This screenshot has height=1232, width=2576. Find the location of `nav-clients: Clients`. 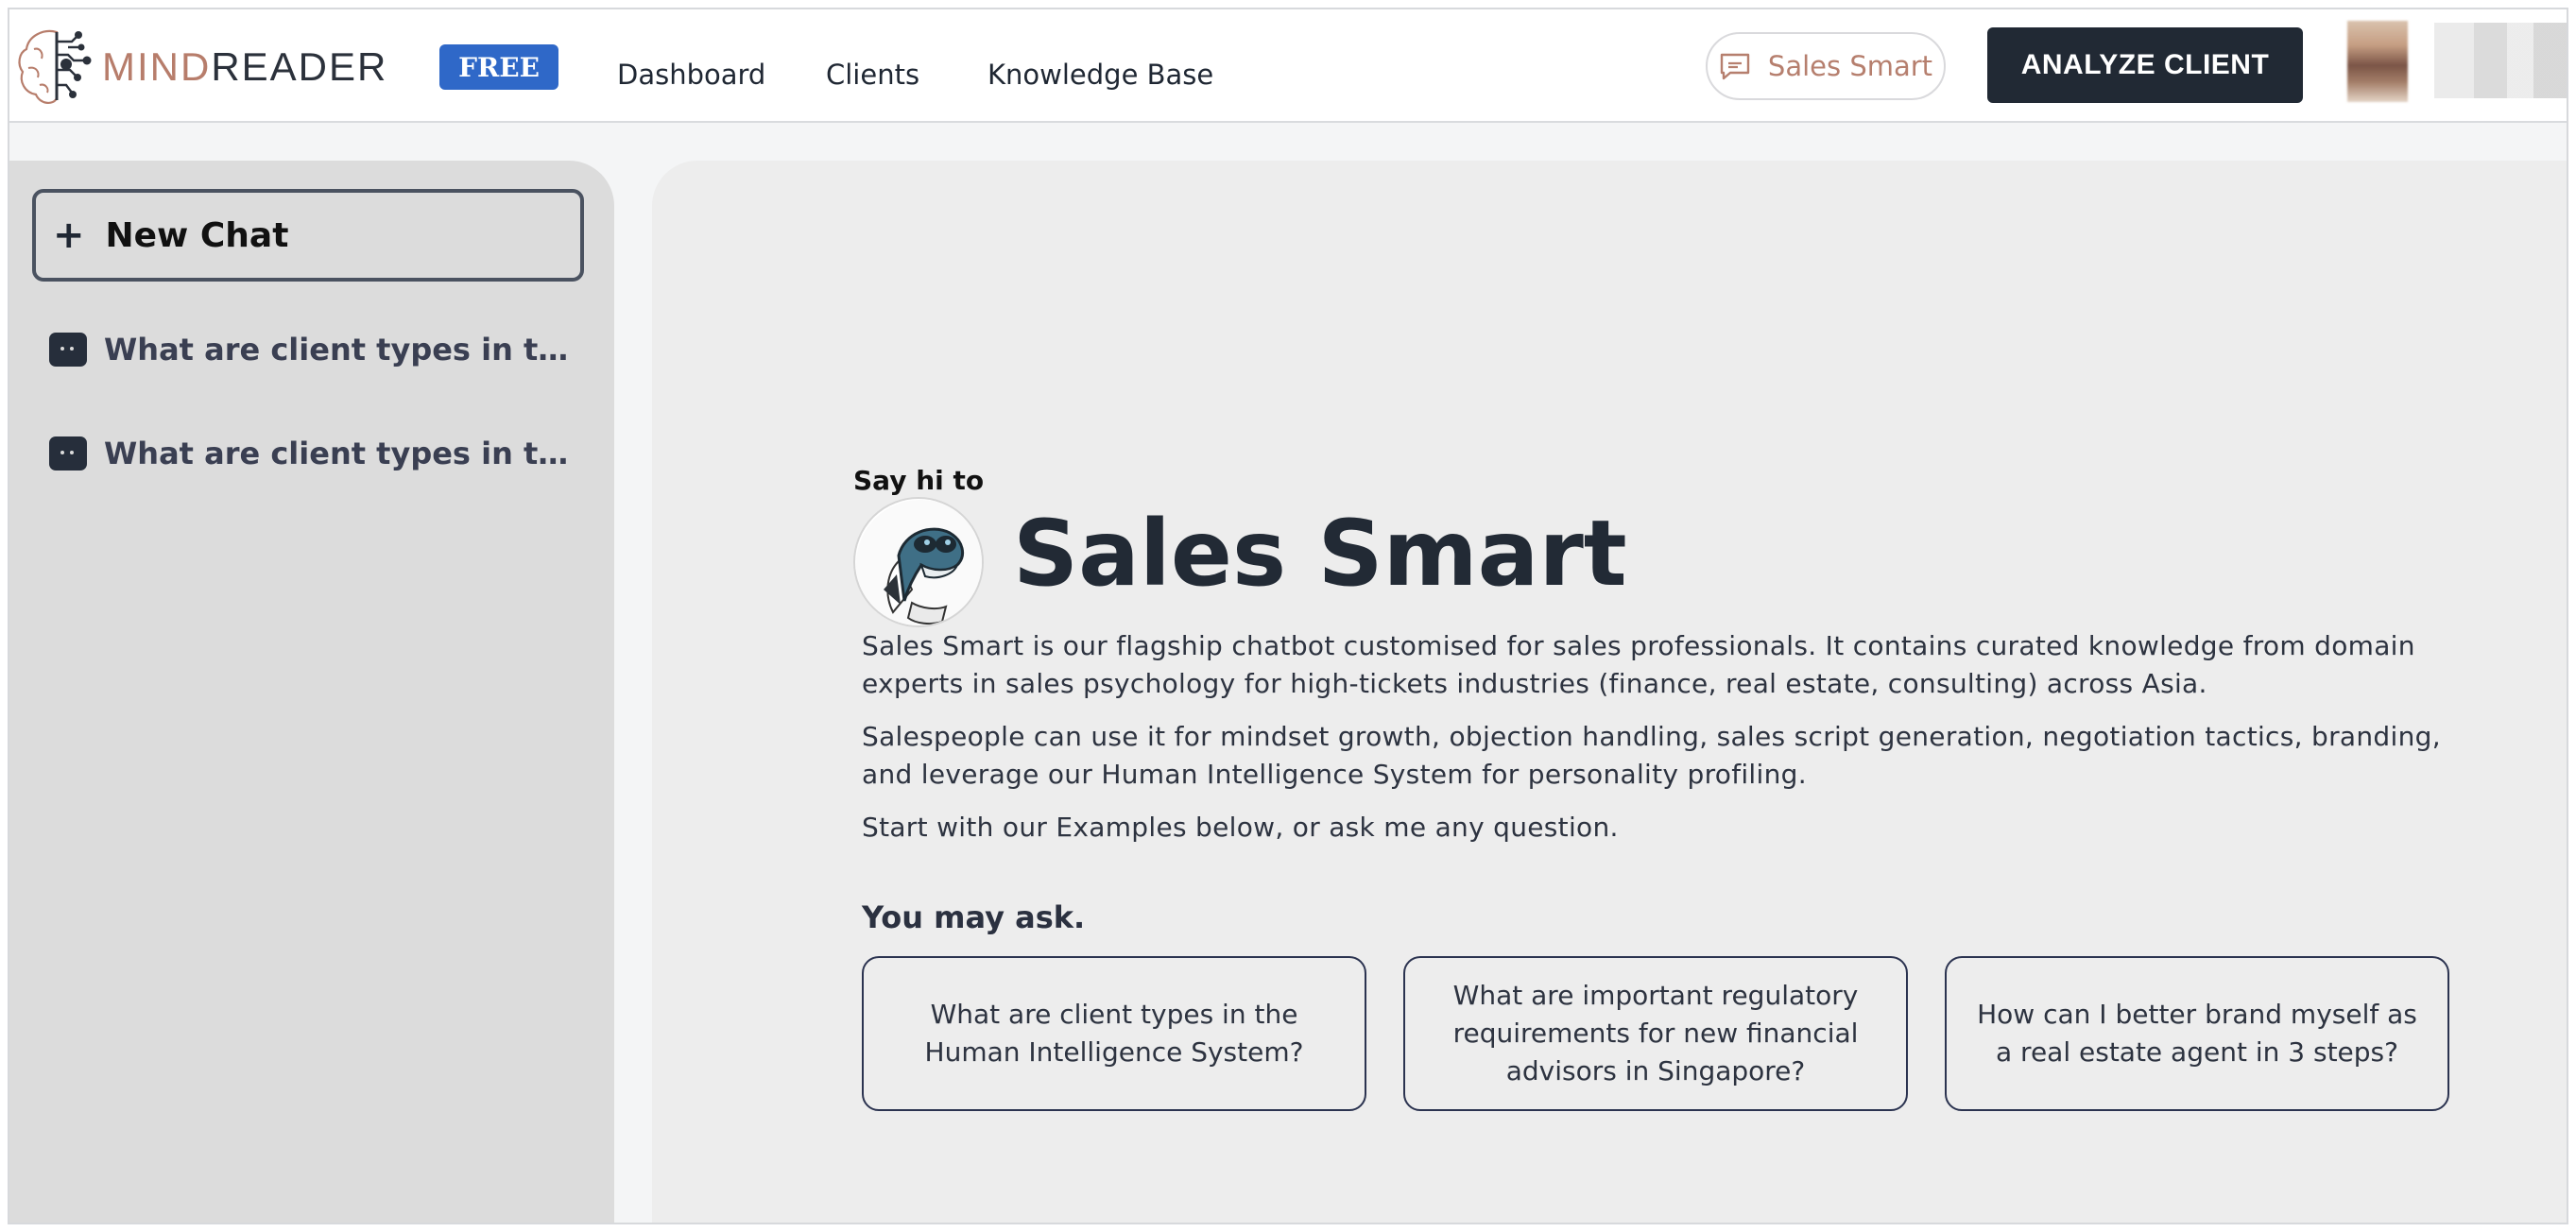

nav-clients: Clients is located at coordinates (872, 75).